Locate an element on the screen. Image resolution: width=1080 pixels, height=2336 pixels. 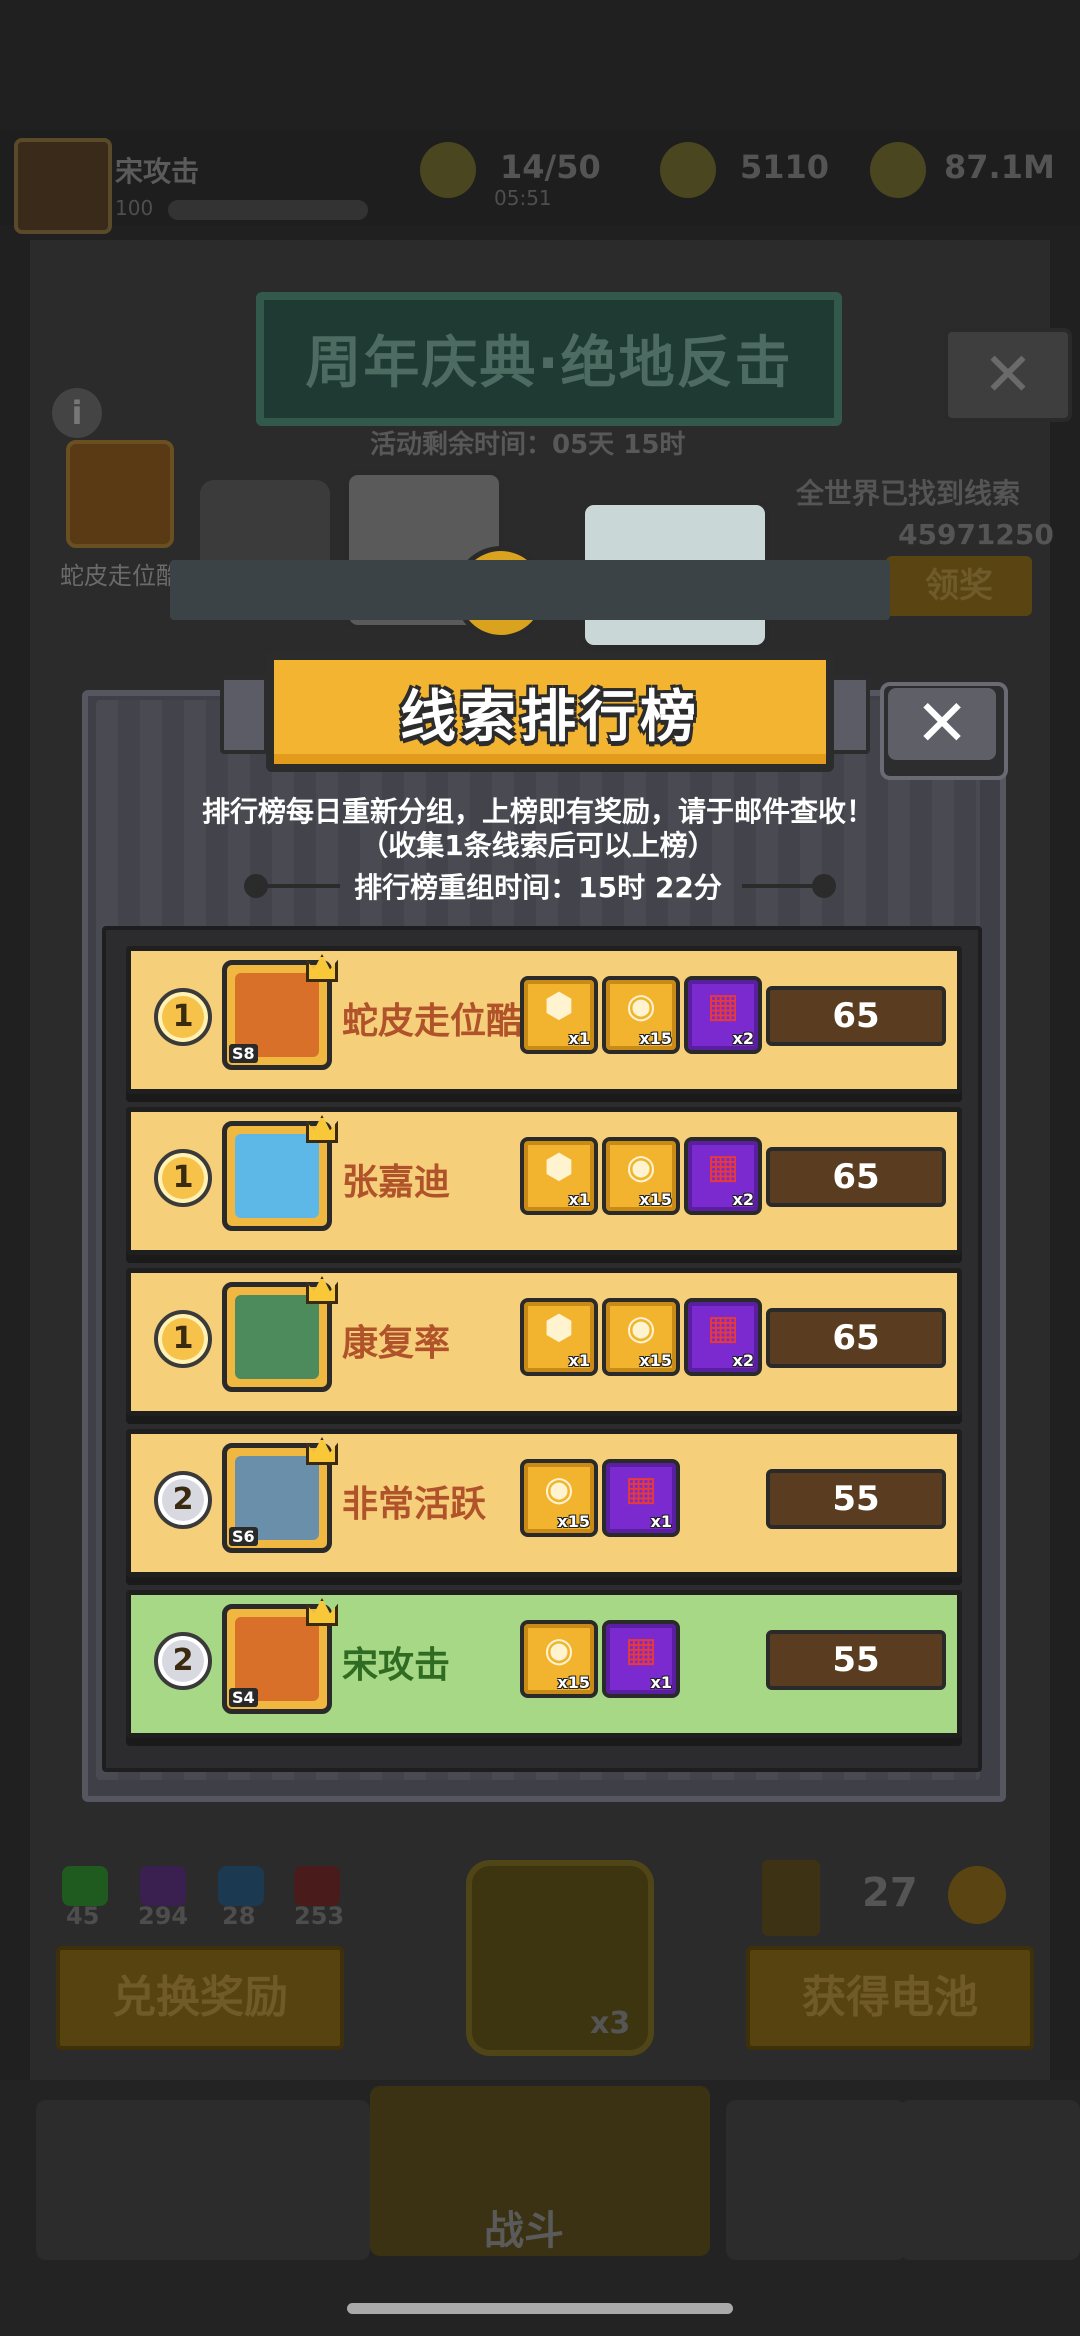
player-avatar is located at coordinates (63, 186).